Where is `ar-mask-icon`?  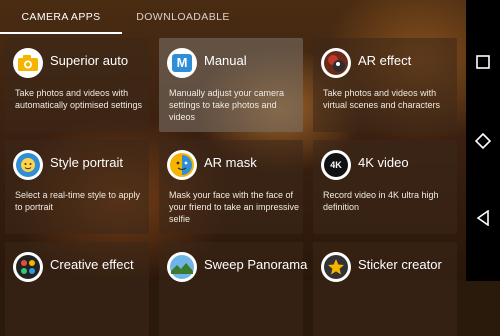 ar-mask-icon is located at coordinates (182, 165).